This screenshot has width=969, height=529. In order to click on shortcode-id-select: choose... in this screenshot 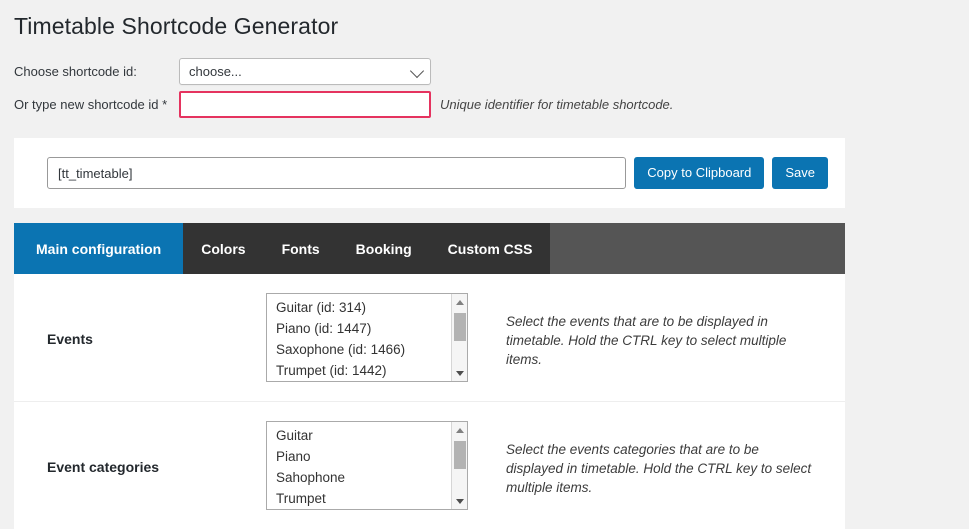, I will do `click(305, 71)`.